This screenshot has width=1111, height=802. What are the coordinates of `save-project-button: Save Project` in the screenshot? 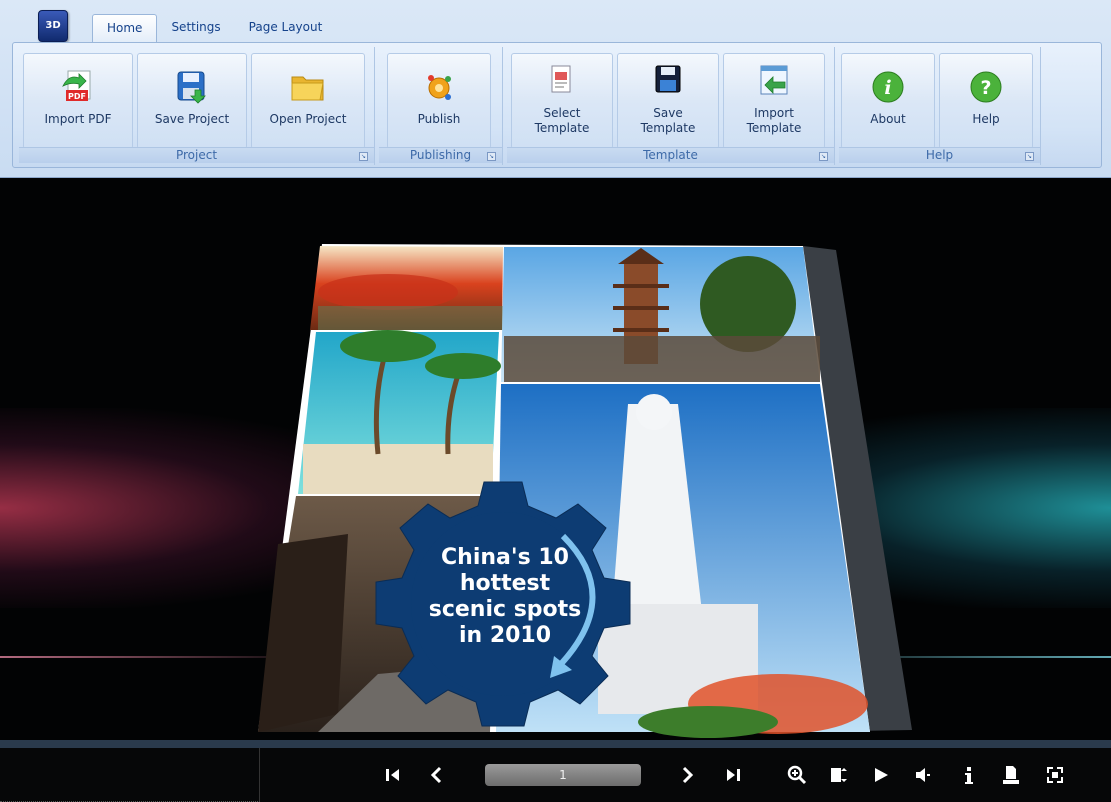 It's located at (192, 101).